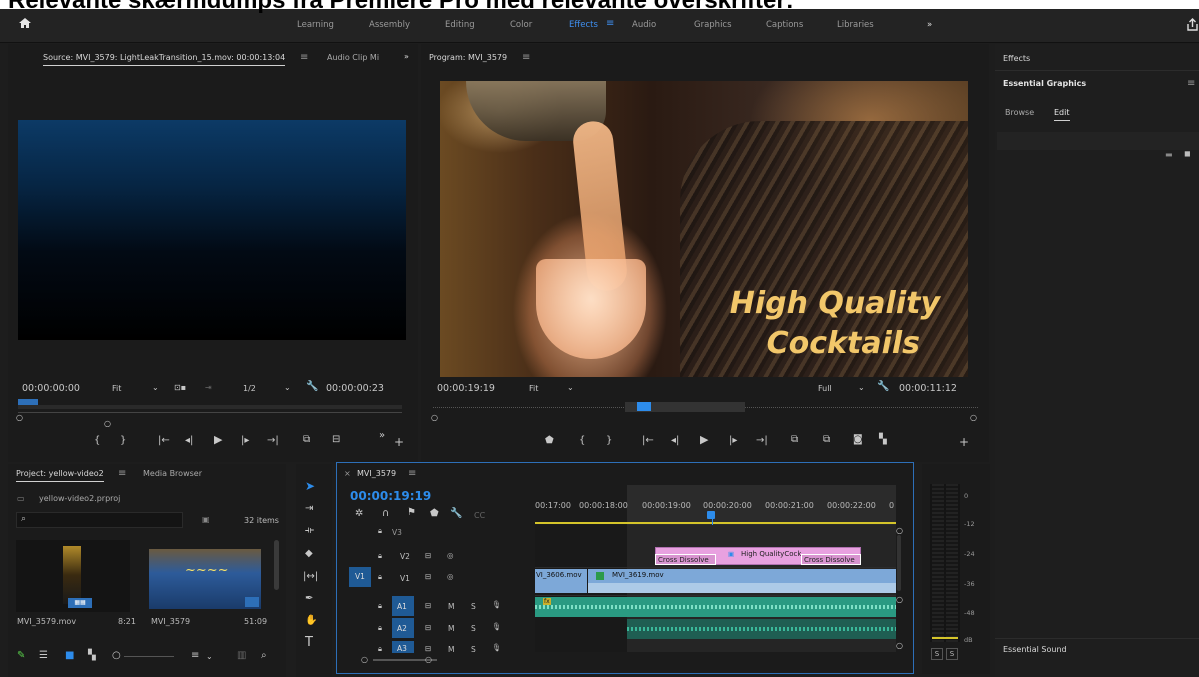 The width and height of the screenshot is (1199, 677). What do you see at coordinates (209, 657) in the screenshot?
I see `sort-chevron-icon: ⌄` at bounding box center [209, 657].